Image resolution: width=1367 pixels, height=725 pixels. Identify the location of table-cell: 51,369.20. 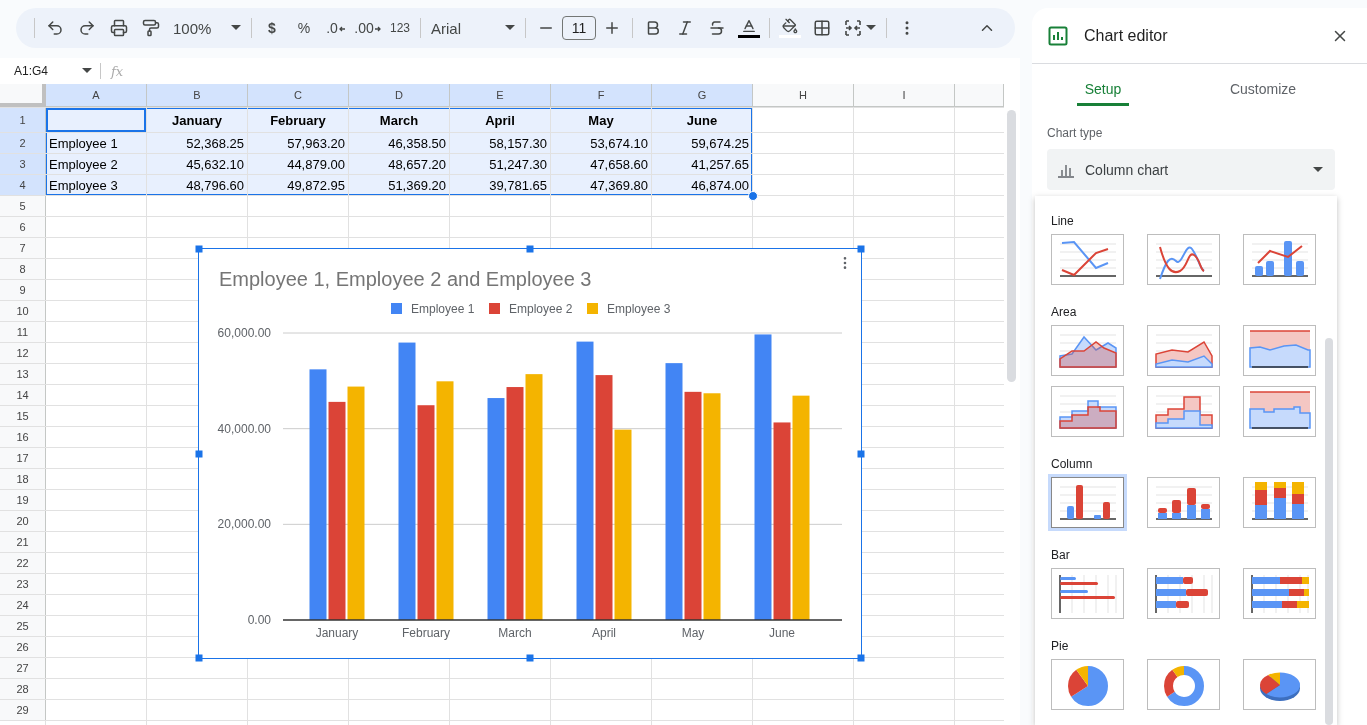
(399, 185).